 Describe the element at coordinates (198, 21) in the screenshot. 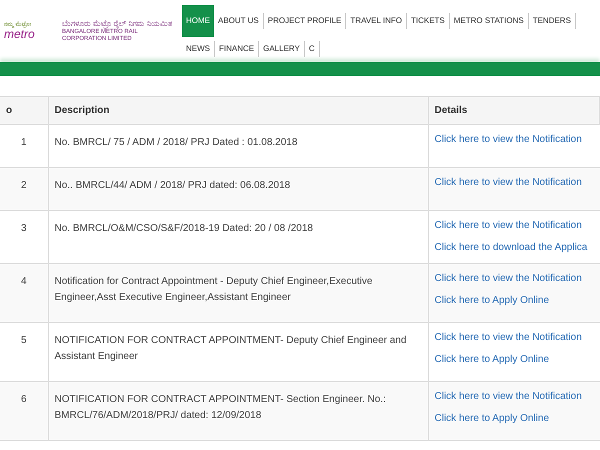

I see `nav-link: HOME` at that location.